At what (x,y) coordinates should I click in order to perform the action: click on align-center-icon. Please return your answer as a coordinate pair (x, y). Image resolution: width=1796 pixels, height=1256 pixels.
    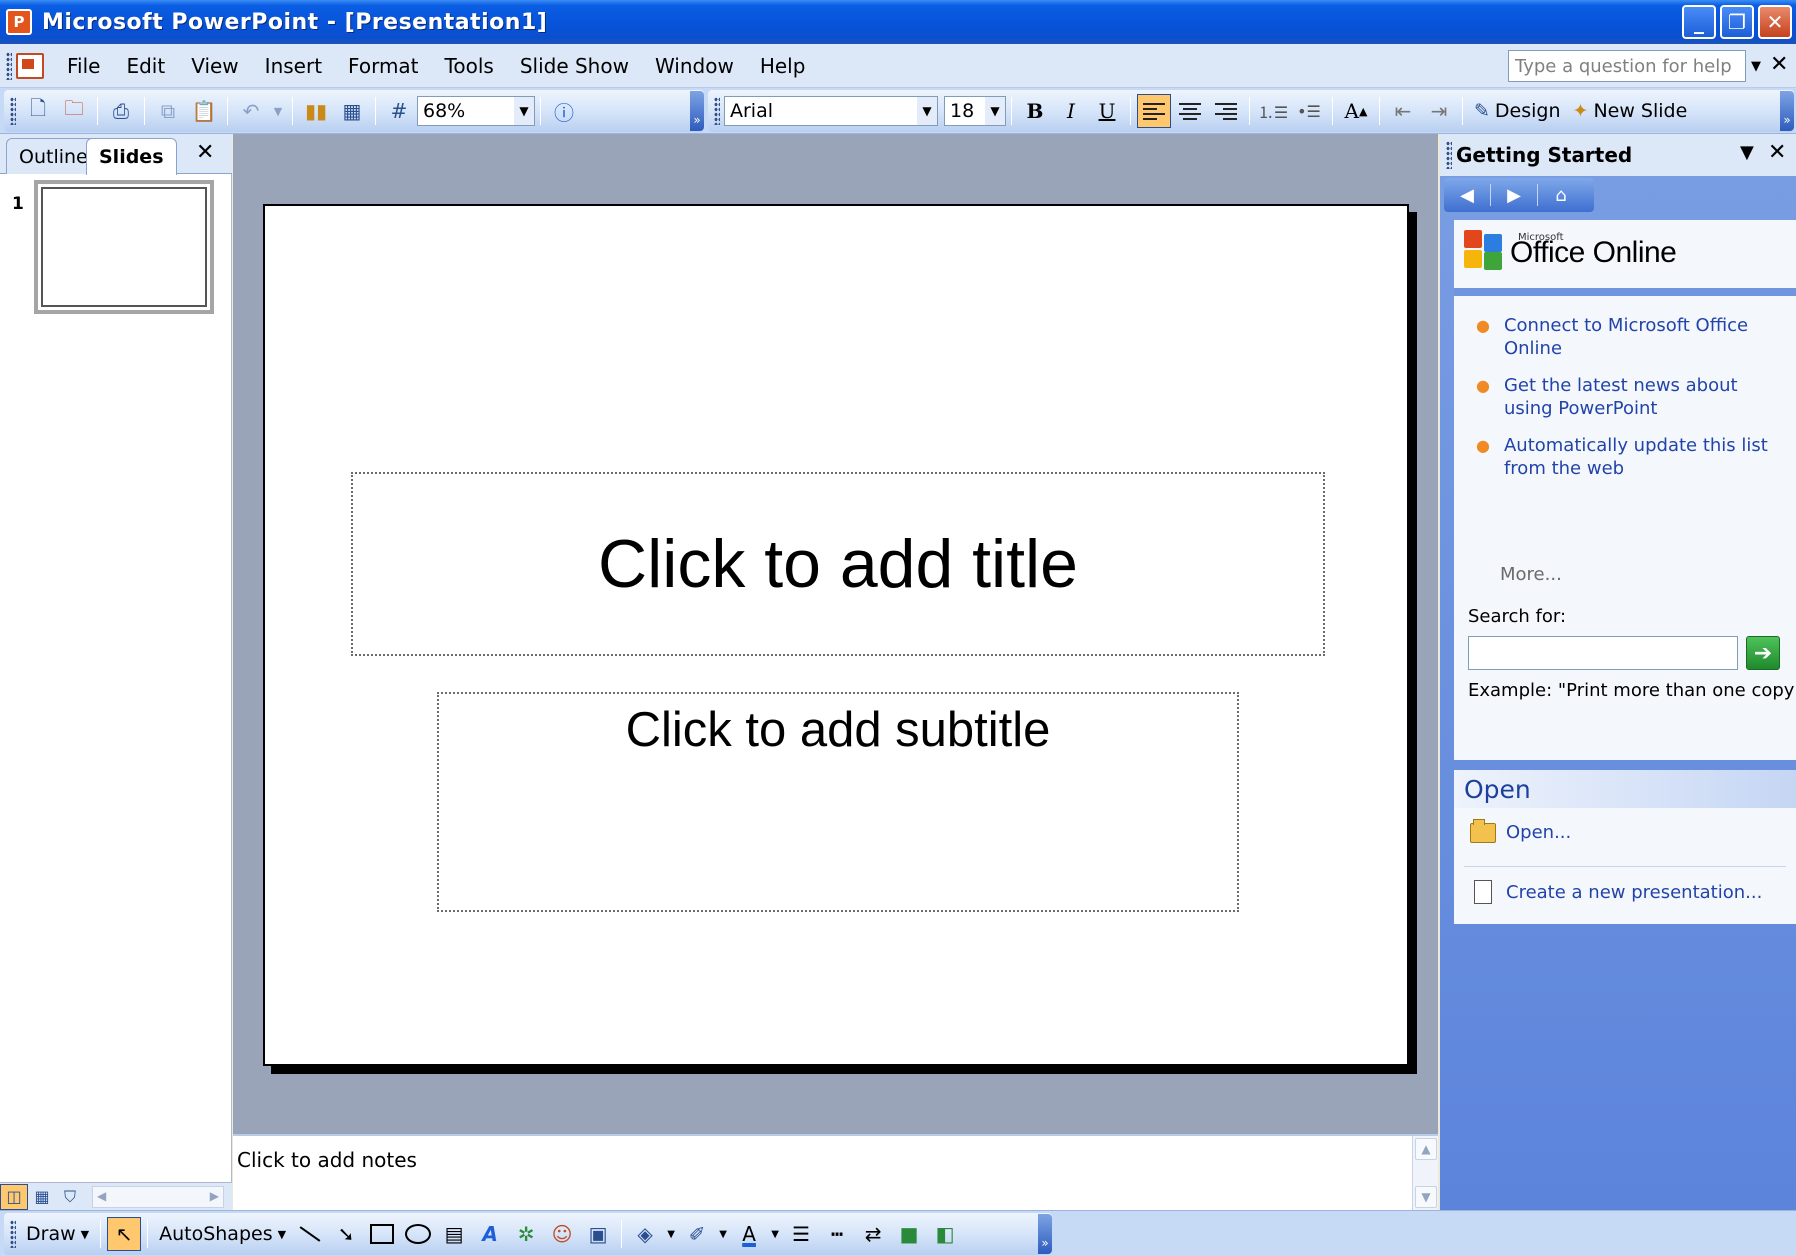
    Looking at the image, I should click on (1190, 111).